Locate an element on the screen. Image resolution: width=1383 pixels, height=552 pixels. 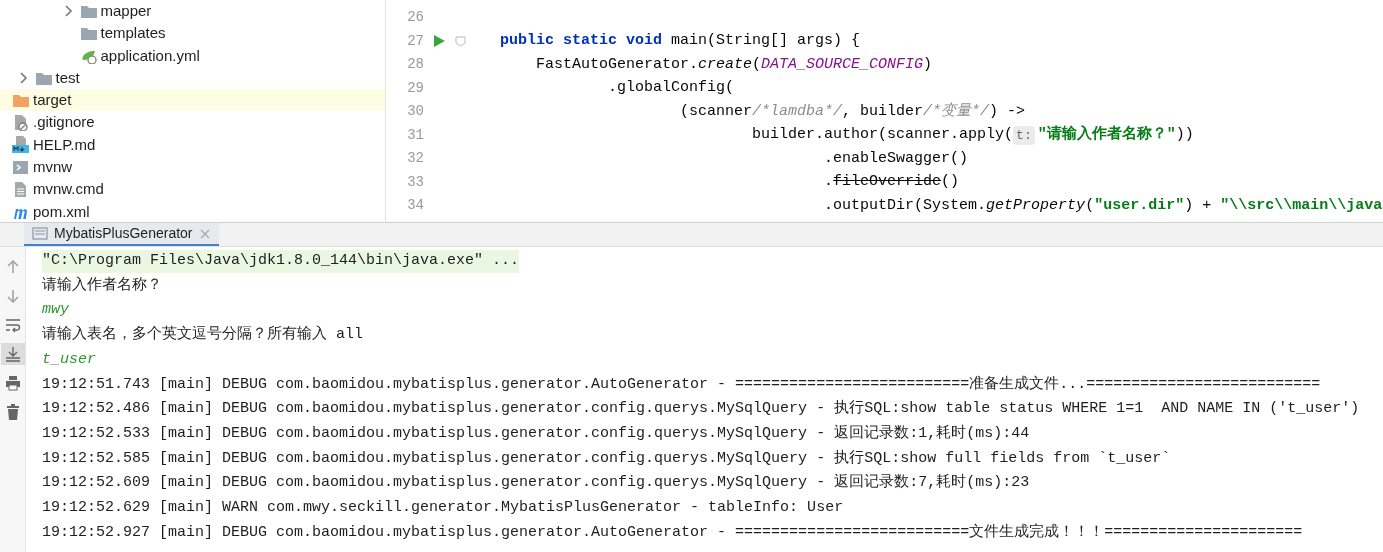
line-number: 30 is located at coordinates (415, 112).